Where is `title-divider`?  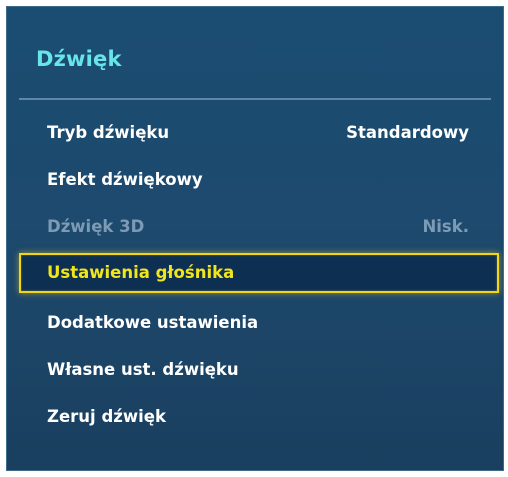 title-divider is located at coordinates (255, 99).